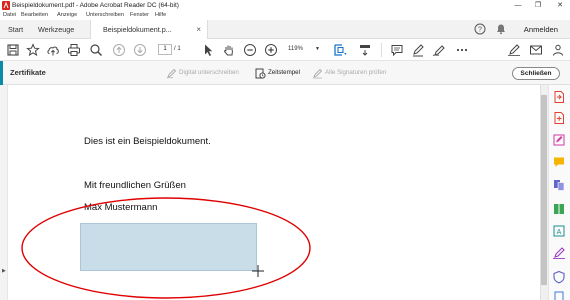 This screenshot has height=300, width=570. Describe the element at coordinates (1, 73) in the screenshot. I see `certificates-accent` at that location.